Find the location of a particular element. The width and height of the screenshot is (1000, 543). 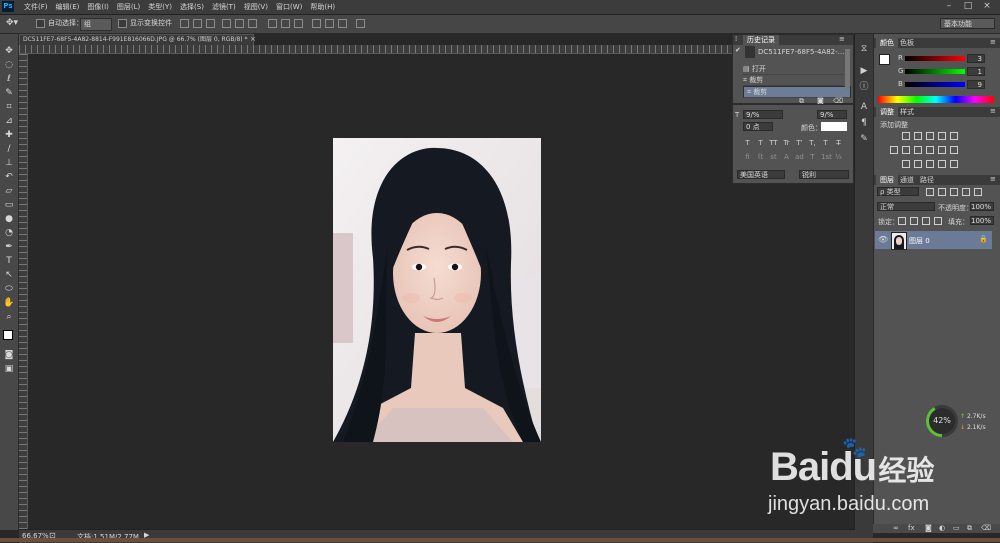

invert-icon is located at coordinates (906, 164).